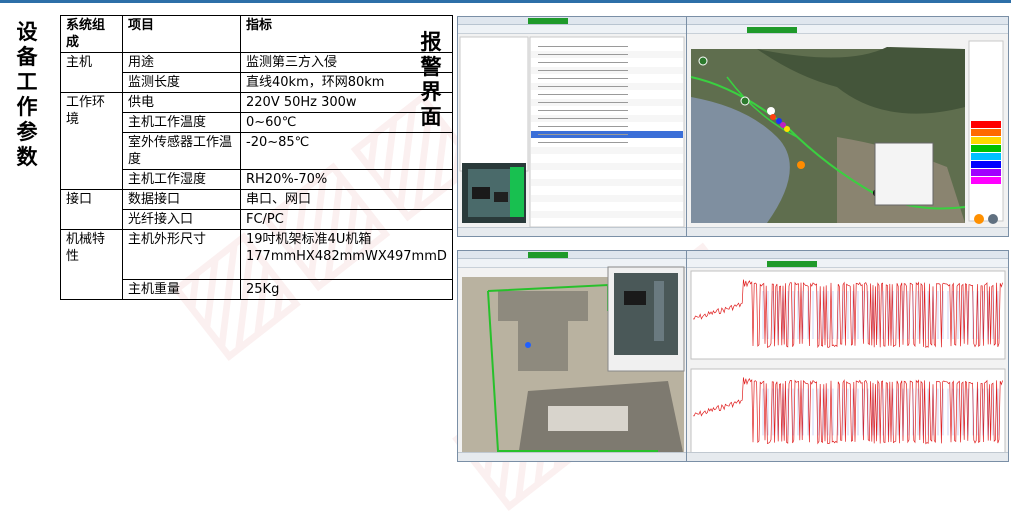  I want to click on cell-item: 主机工作湿度, so click(181, 179).